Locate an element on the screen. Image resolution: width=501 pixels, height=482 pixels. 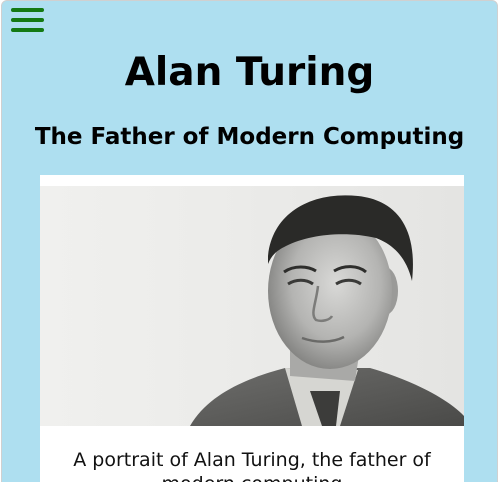
page-title: Alan Turing is located at coordinates (249, 72).